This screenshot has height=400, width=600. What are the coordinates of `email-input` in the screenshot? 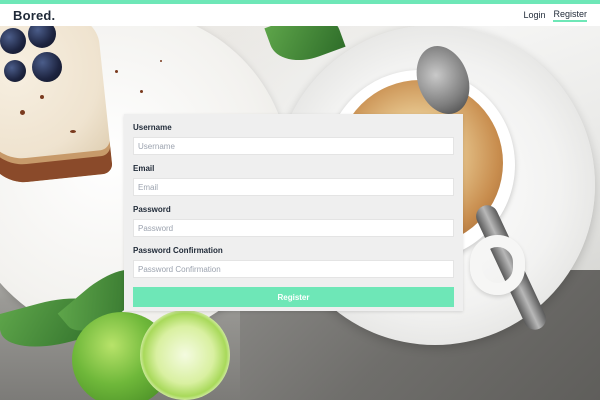 It's located at (293, 187).